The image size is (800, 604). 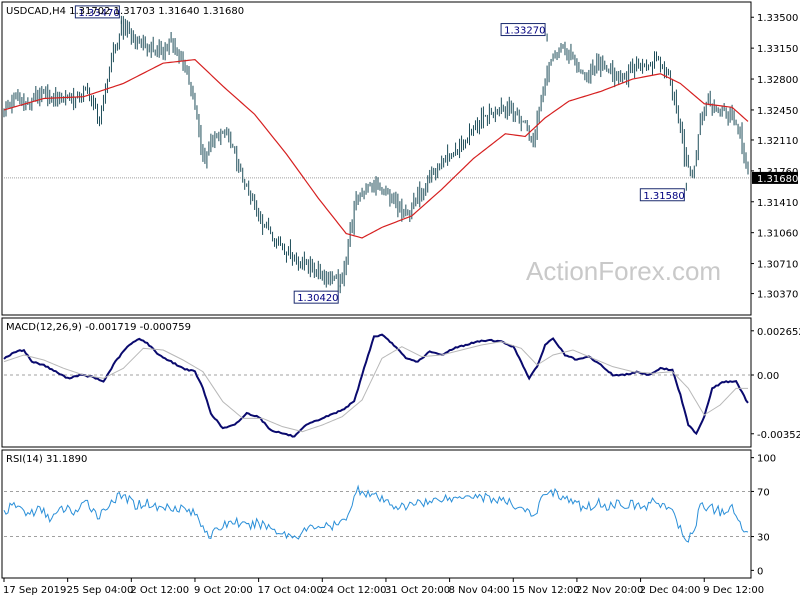 What do you see at coordinates (223, 590) in the screenshot?
I see `time-tick-label: 9 Oct 20:00` at bounding box center [223, 590].